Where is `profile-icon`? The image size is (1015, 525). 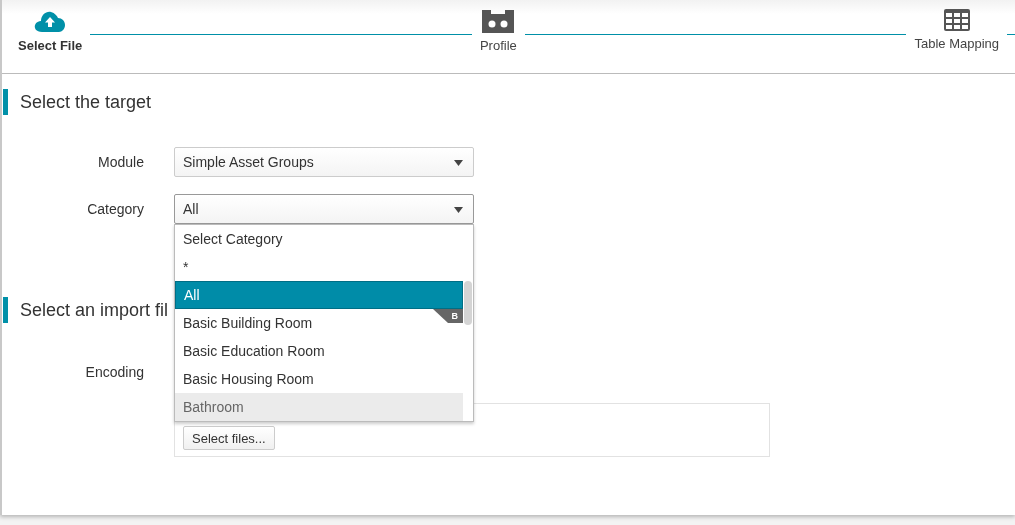
profile-icon is located at coordinates (498, 21).